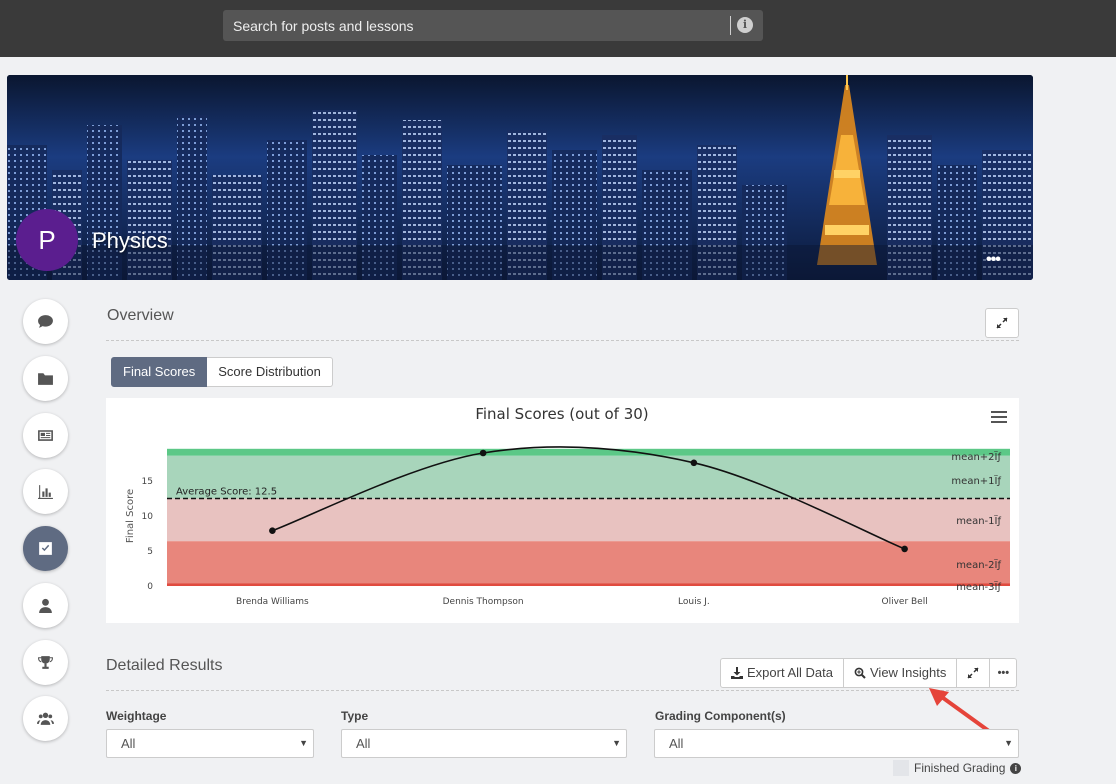 The height and width of the screenshot is (784, 1116). Describe the element at coordinates (562, 340) in the screenshot. I see `overview-divider` at that location.